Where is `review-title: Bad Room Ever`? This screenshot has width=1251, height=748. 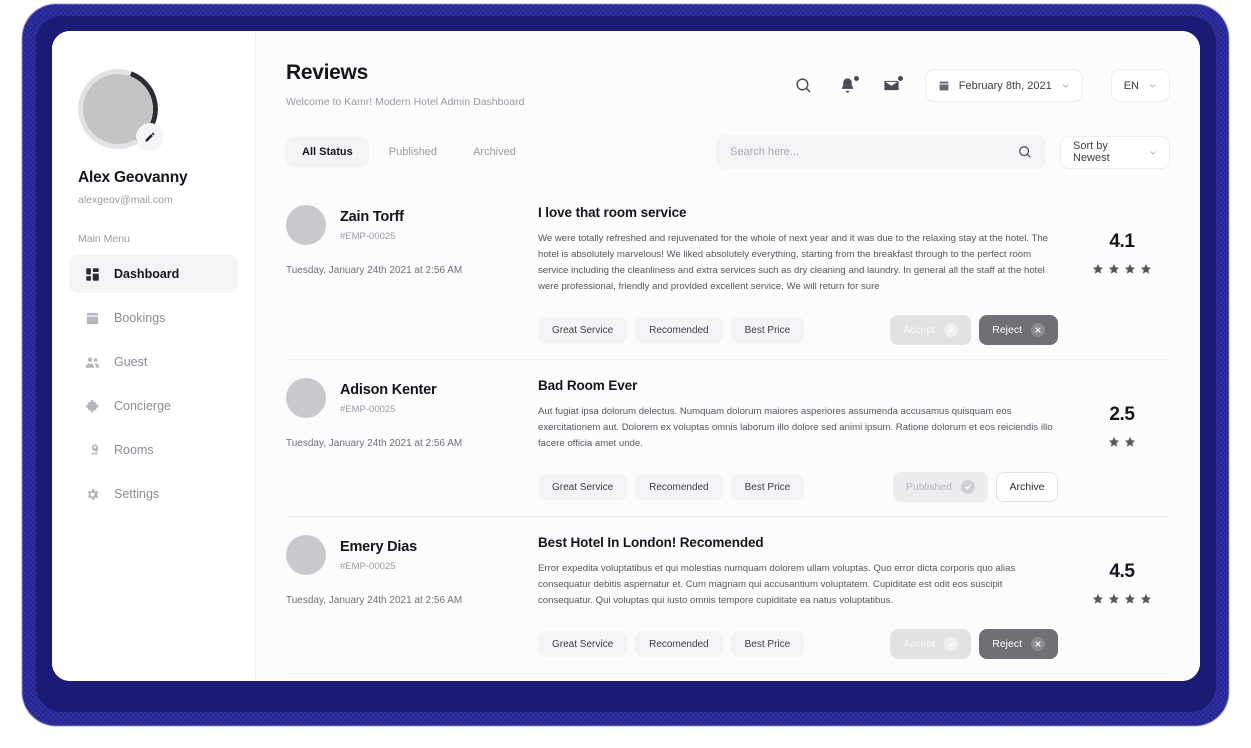 review-title: Bad Room Ever is located at coordinates (588, 385).